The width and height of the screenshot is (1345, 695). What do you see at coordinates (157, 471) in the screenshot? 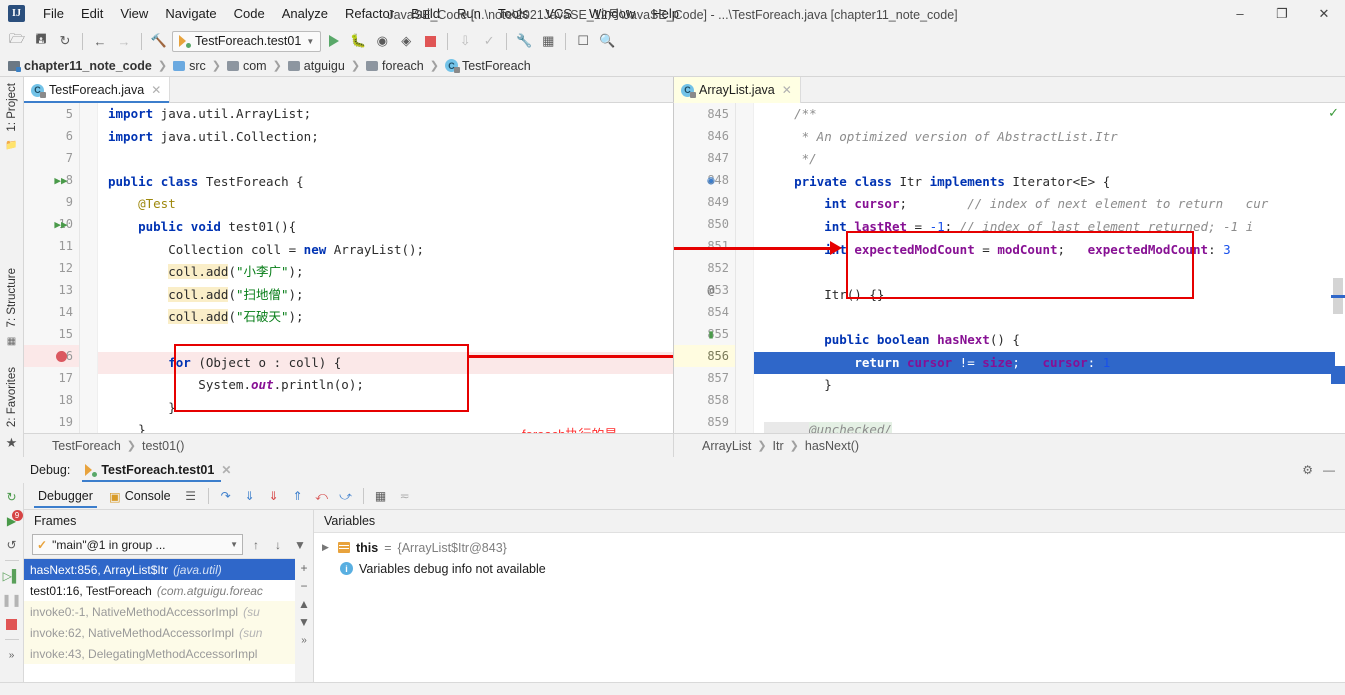
I see `debug-session-tab: TestForeach.test01 ✕` at bounding box center [157, 471].